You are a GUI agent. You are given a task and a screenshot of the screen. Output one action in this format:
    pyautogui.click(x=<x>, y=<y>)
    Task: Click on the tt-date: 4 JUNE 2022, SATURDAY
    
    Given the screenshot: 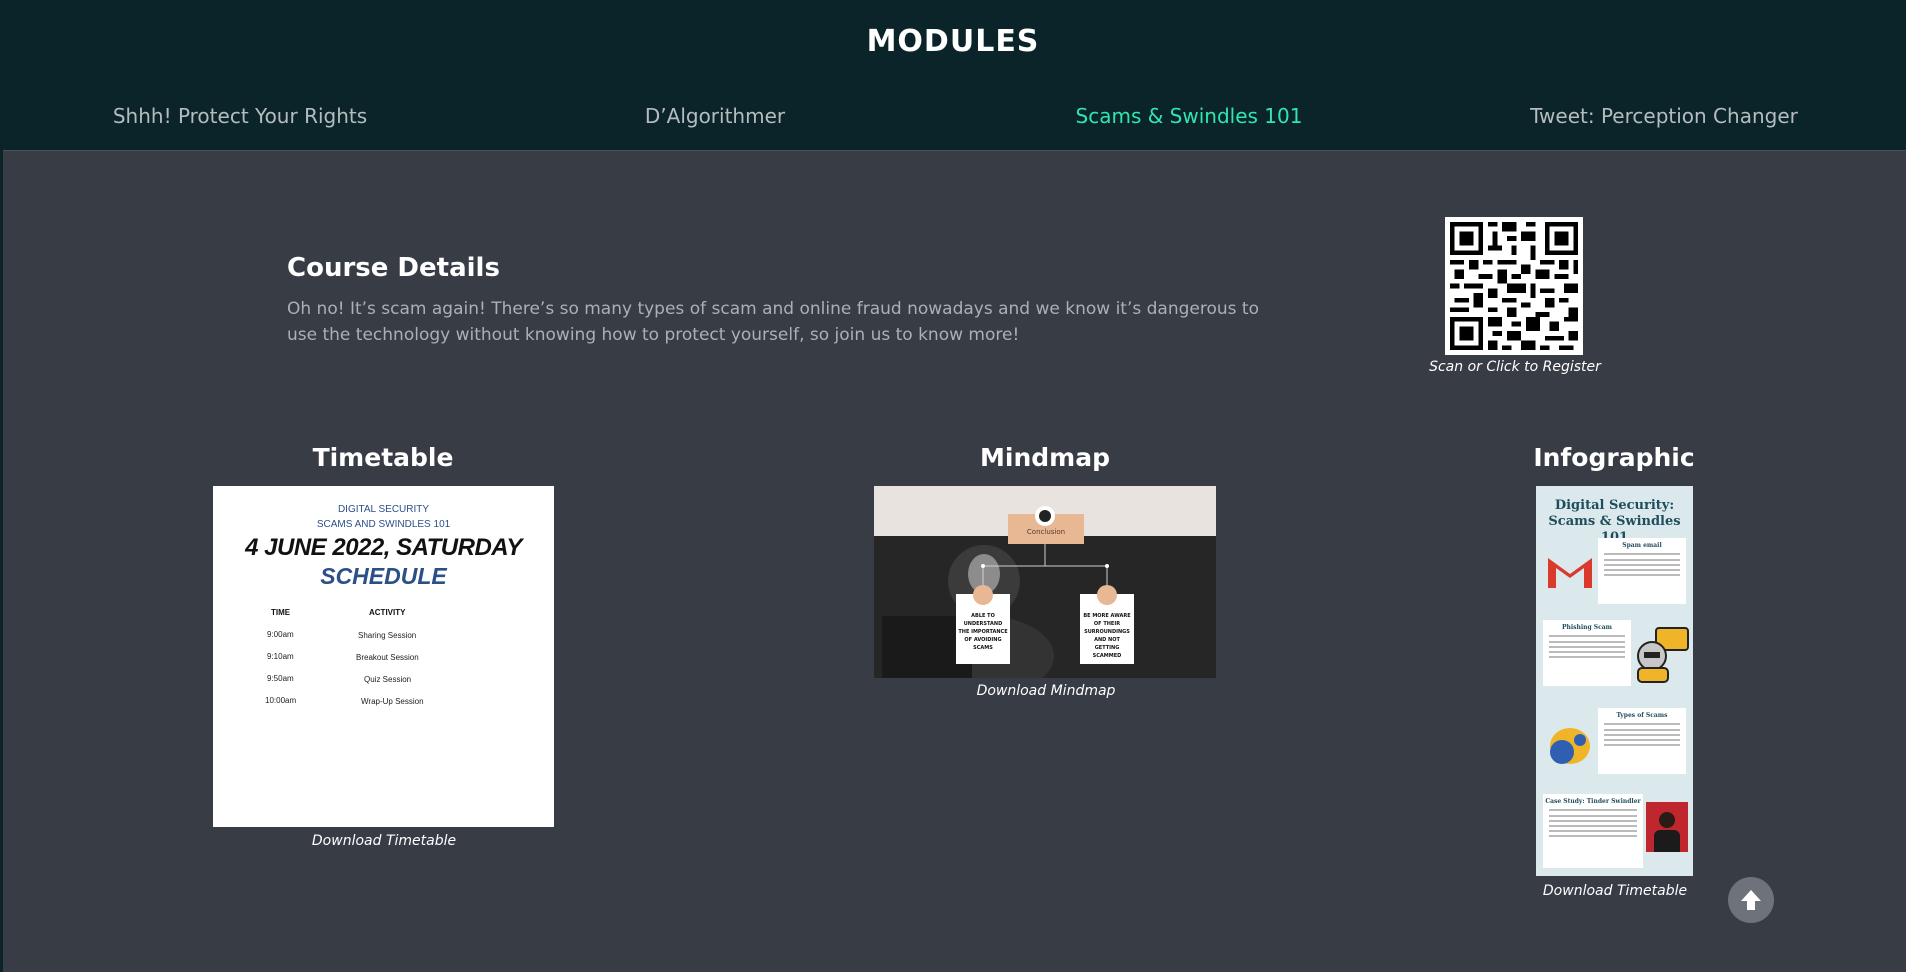 What is the action you would take?
    pyautogui.click(x=383, y=547)
    